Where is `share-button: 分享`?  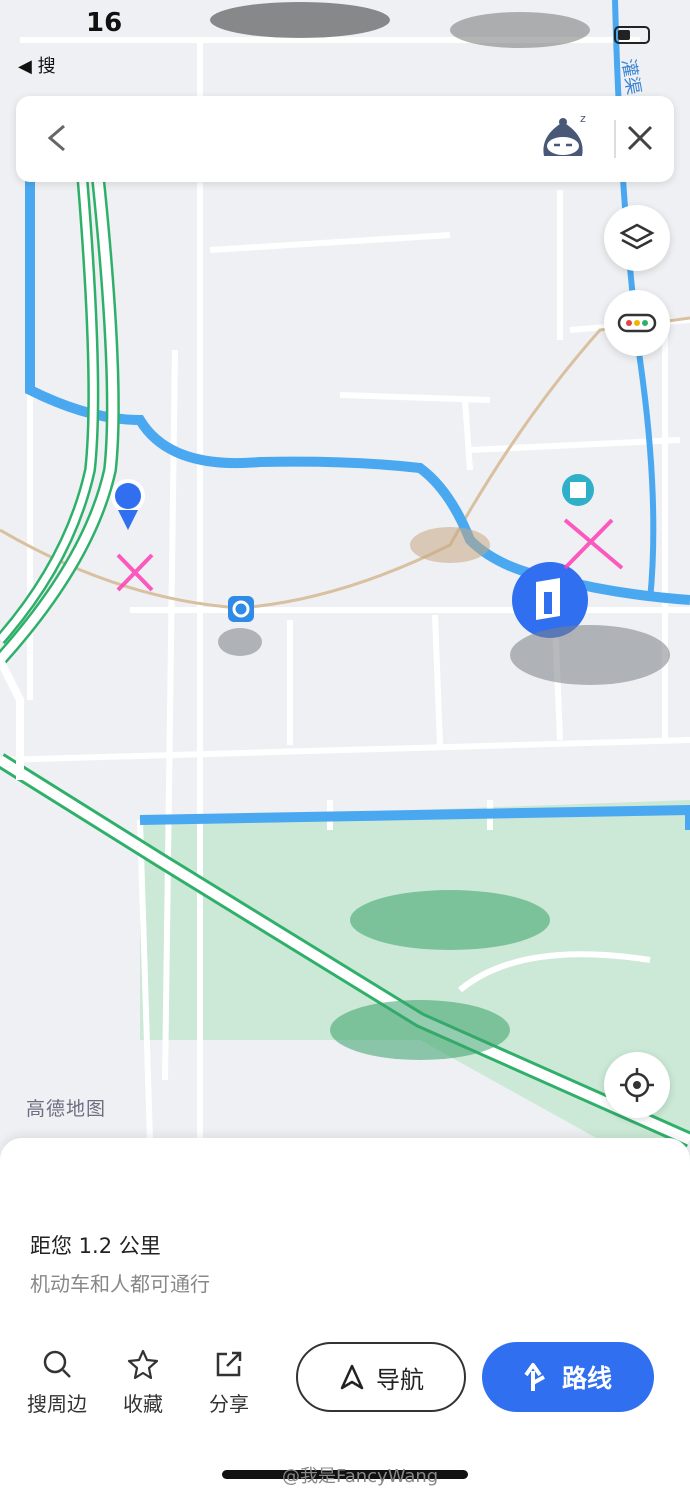 share-button: 分享 is located at coordinates (229, 1382).